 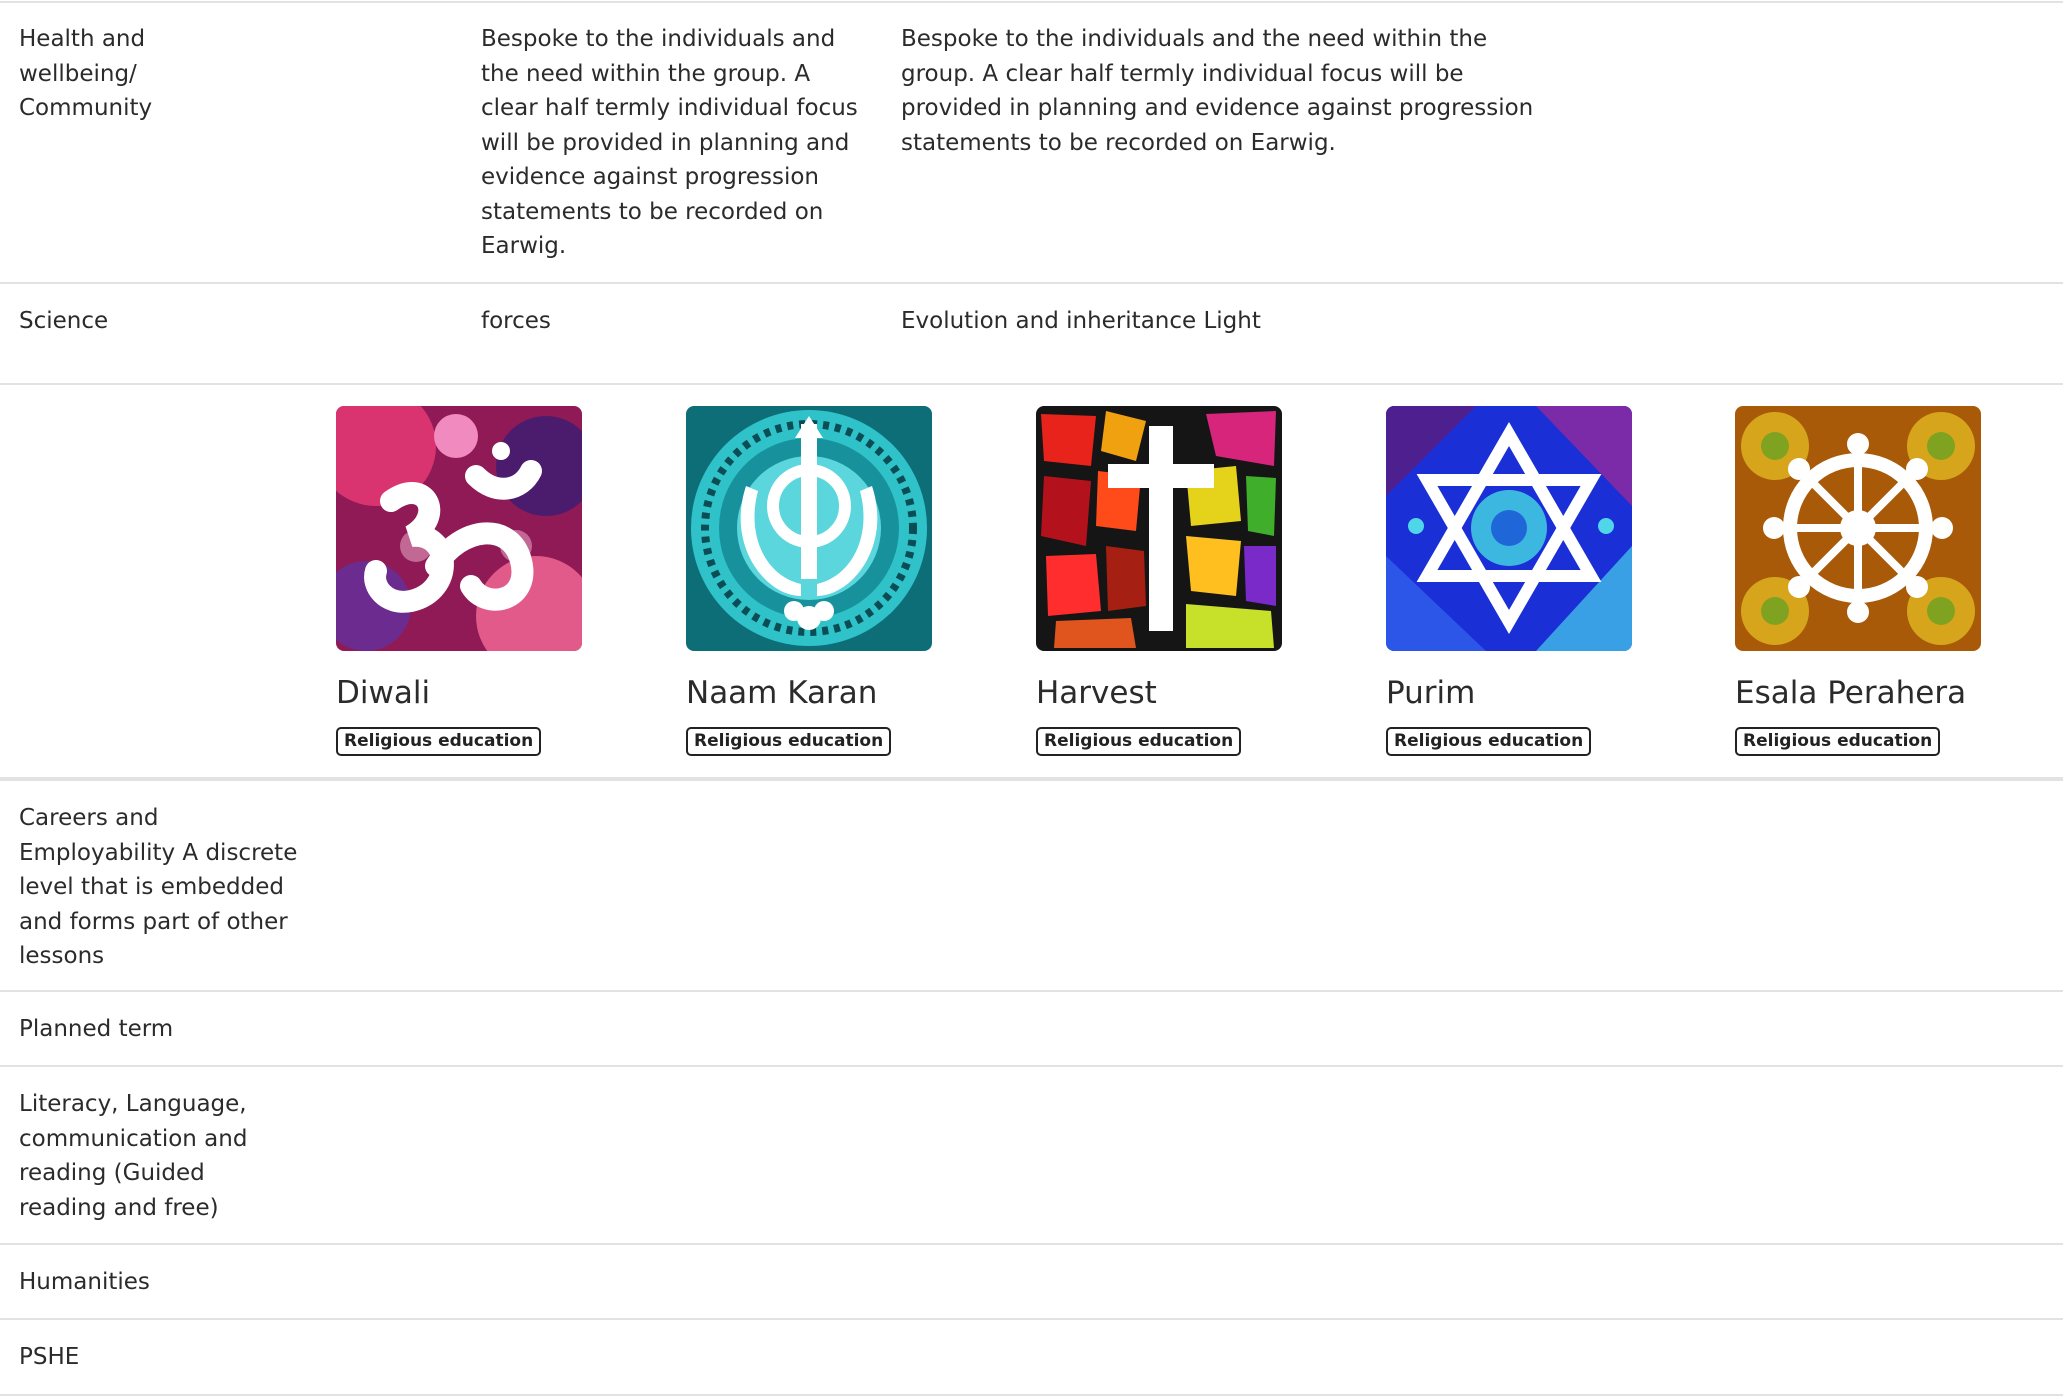 I want to click on term-cell: forces, so click(x=516, y=321).